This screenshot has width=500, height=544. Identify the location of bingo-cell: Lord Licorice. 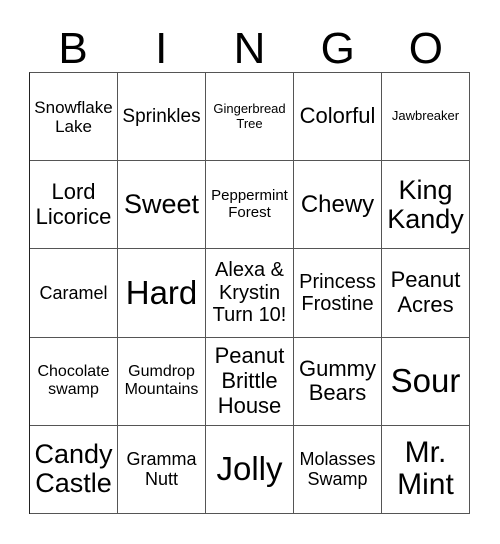
(74, 205).